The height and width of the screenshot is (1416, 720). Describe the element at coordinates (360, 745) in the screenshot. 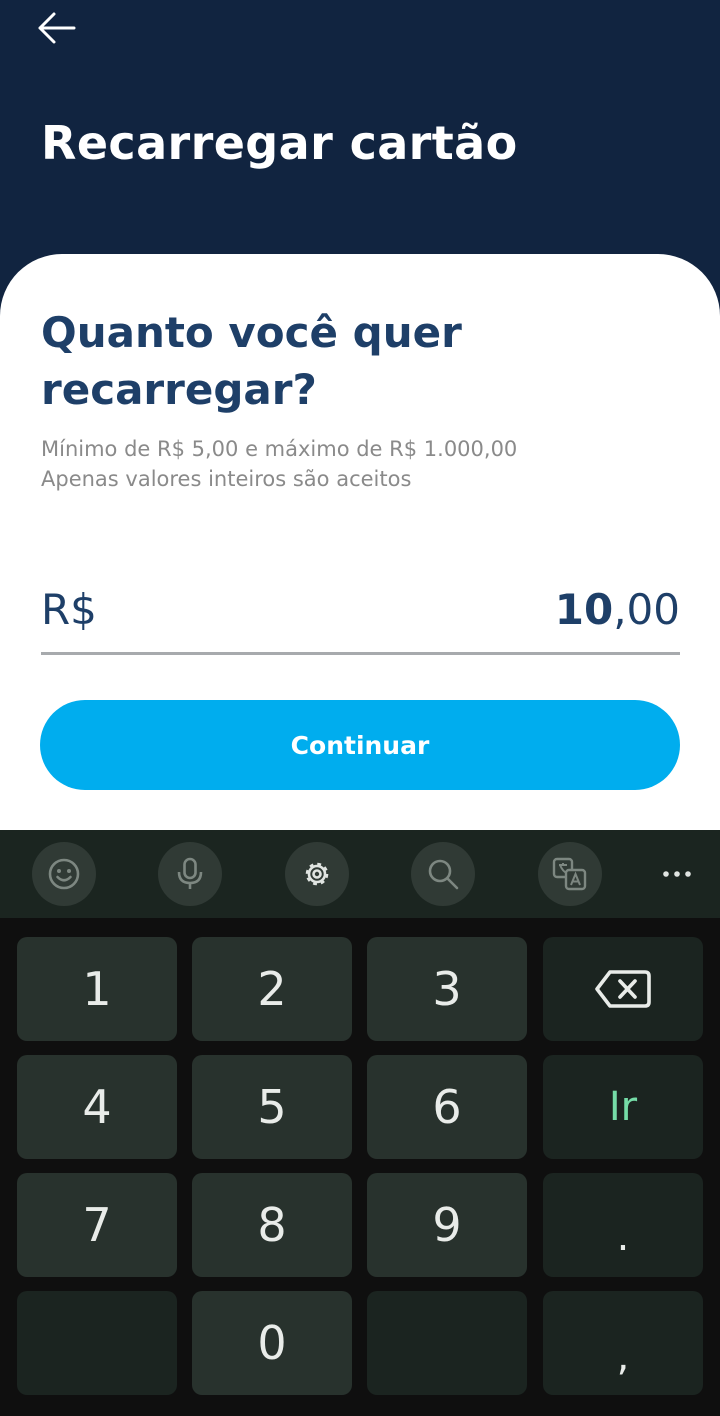

I see `continue-button: Continuar` at that location.